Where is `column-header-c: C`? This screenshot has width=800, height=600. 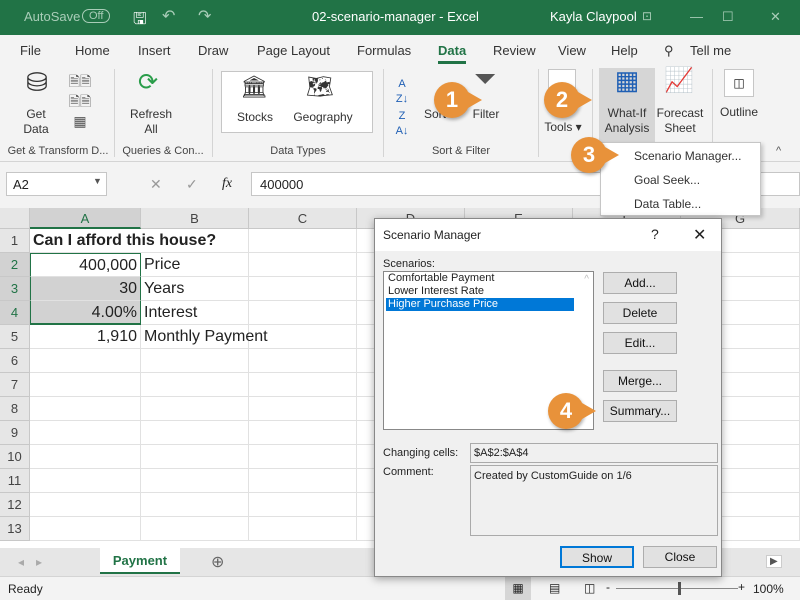
column-header-c: C is located at coordinates (303, 218).